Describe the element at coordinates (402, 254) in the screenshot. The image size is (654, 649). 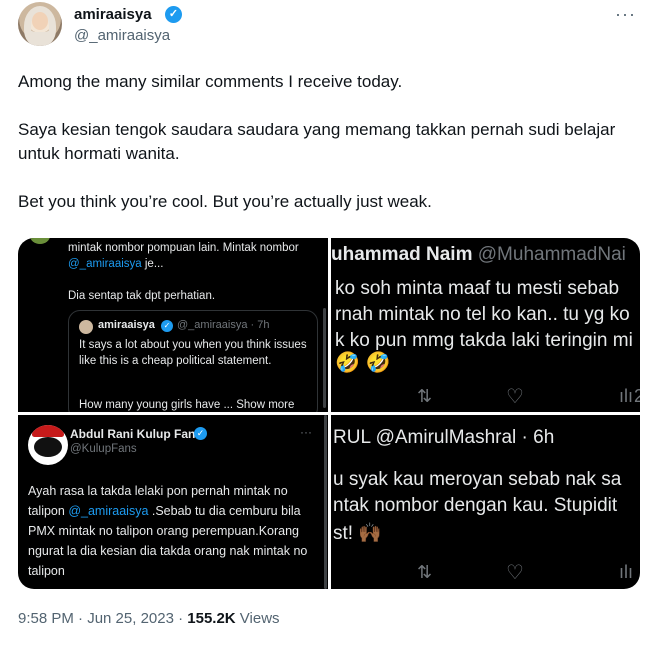
I see `panel2-name: uhammad Naim` at that location.